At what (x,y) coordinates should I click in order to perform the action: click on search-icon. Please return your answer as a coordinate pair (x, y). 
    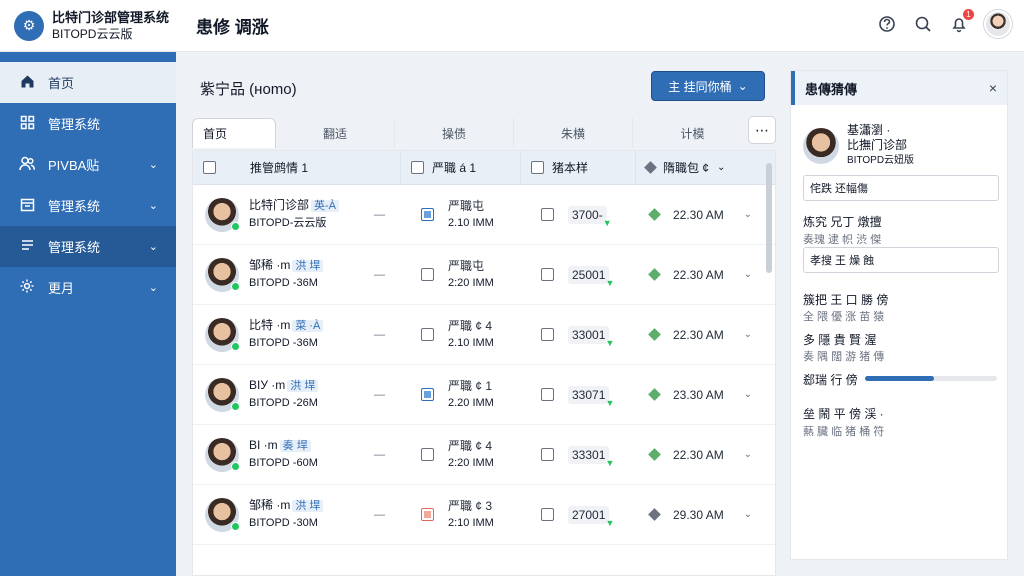
    Looking at the image, I should click on (923, 24).